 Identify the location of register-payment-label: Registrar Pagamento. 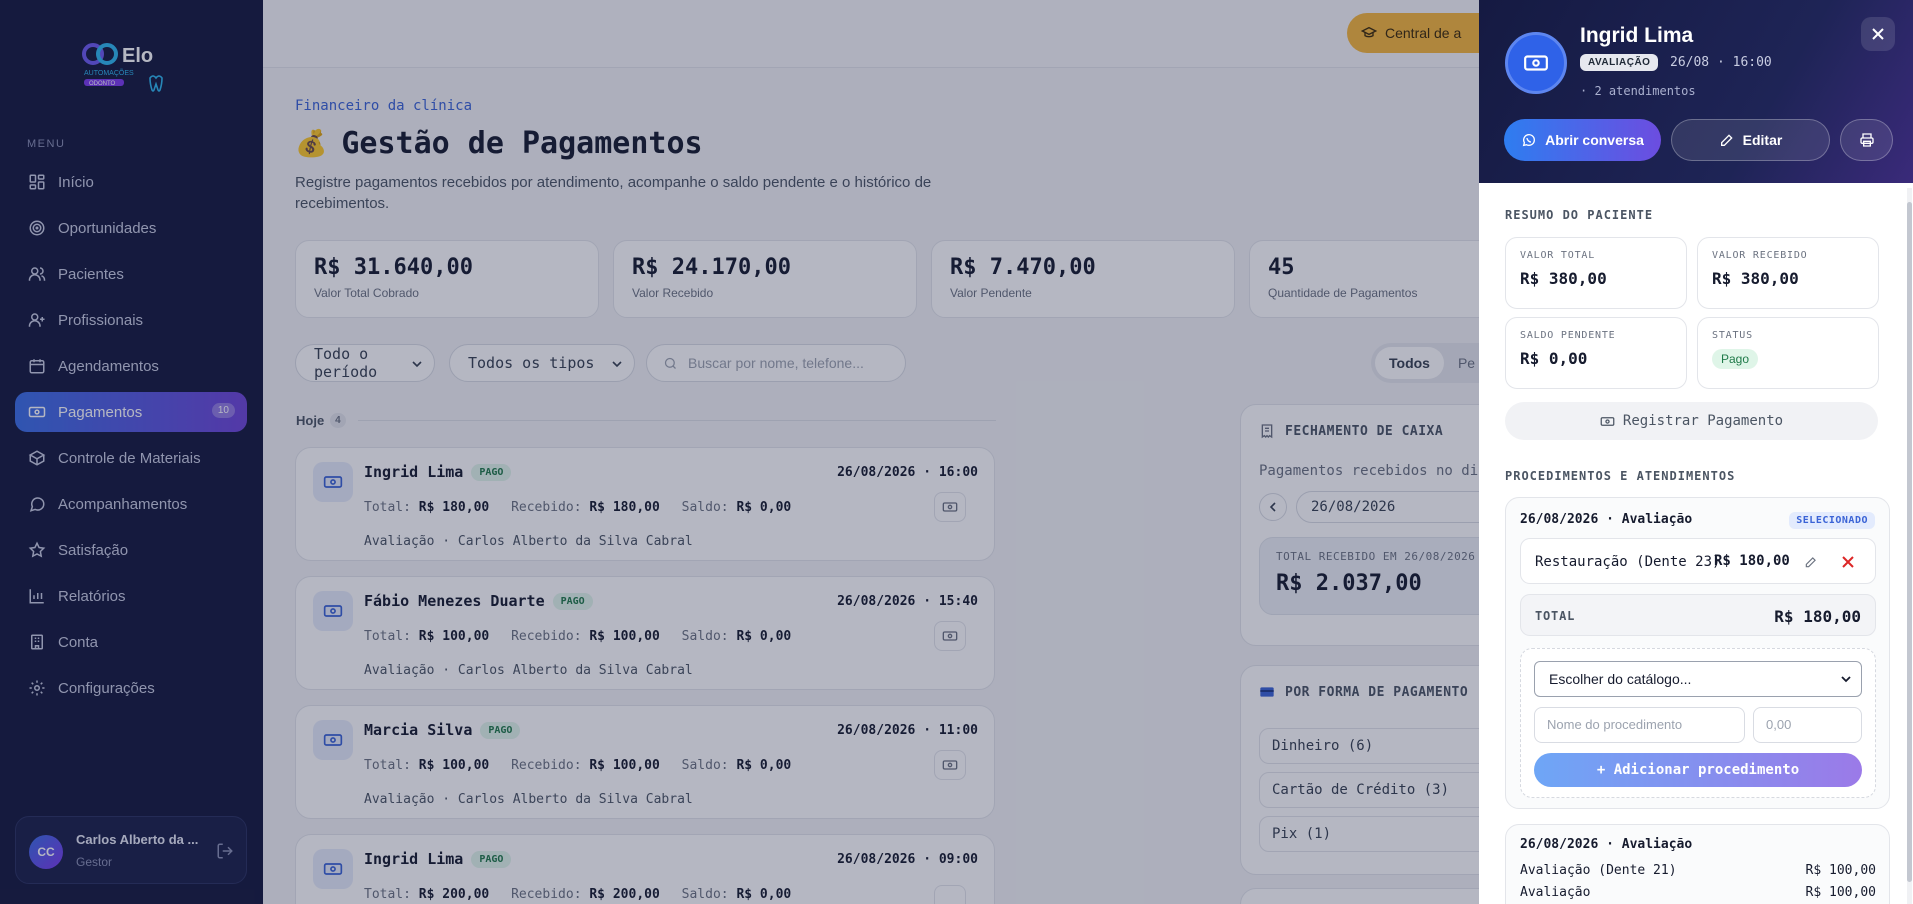
(1703, 421).